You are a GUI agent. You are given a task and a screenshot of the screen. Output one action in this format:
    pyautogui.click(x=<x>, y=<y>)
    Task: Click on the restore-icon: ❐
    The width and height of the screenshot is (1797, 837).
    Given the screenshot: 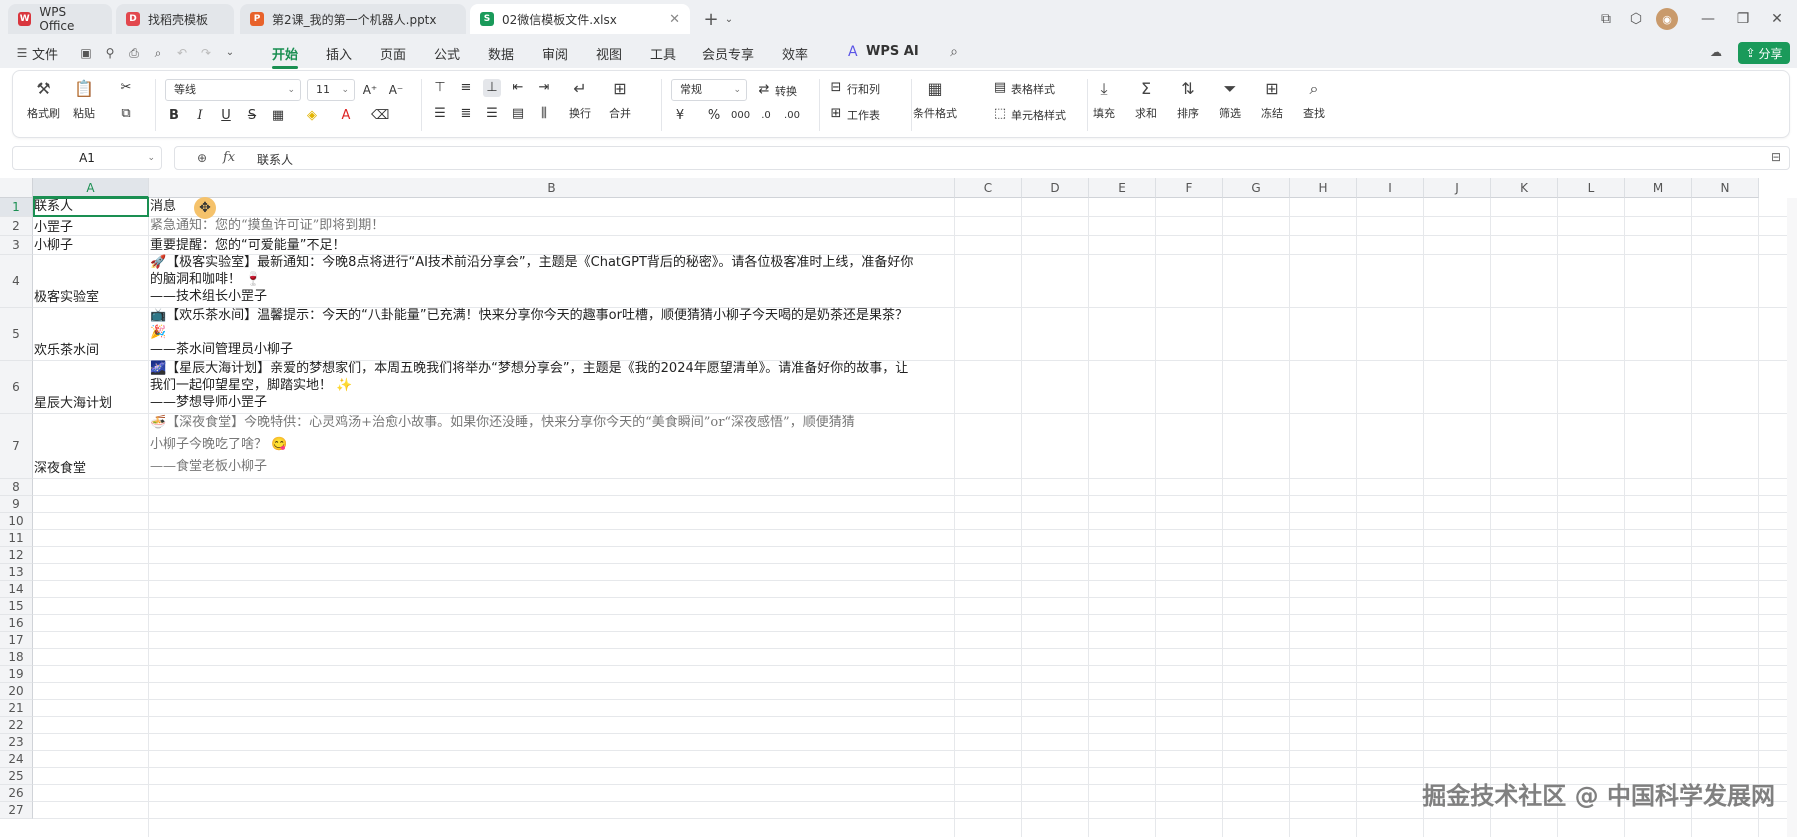 What is the action you would take?
    pyautogui.click(x=1743, y=19)
    